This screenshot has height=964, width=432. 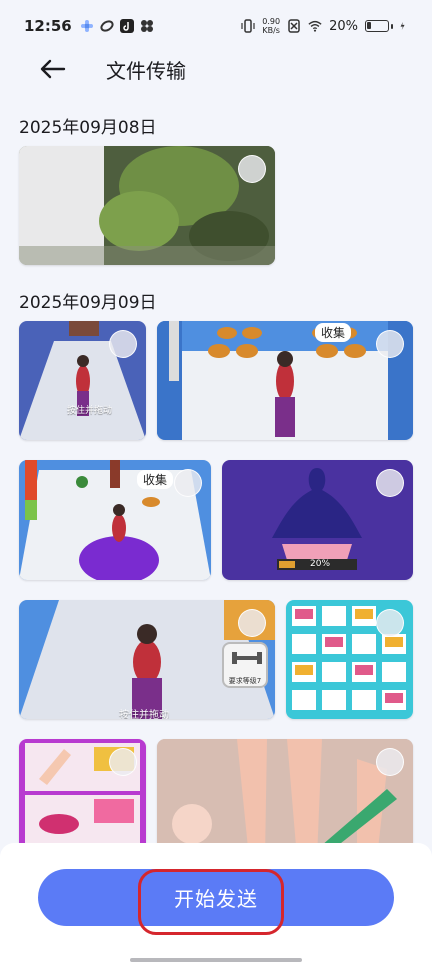 I want to click on status-right: 0.90 KB/s 20%, so click(x=324, y=26).